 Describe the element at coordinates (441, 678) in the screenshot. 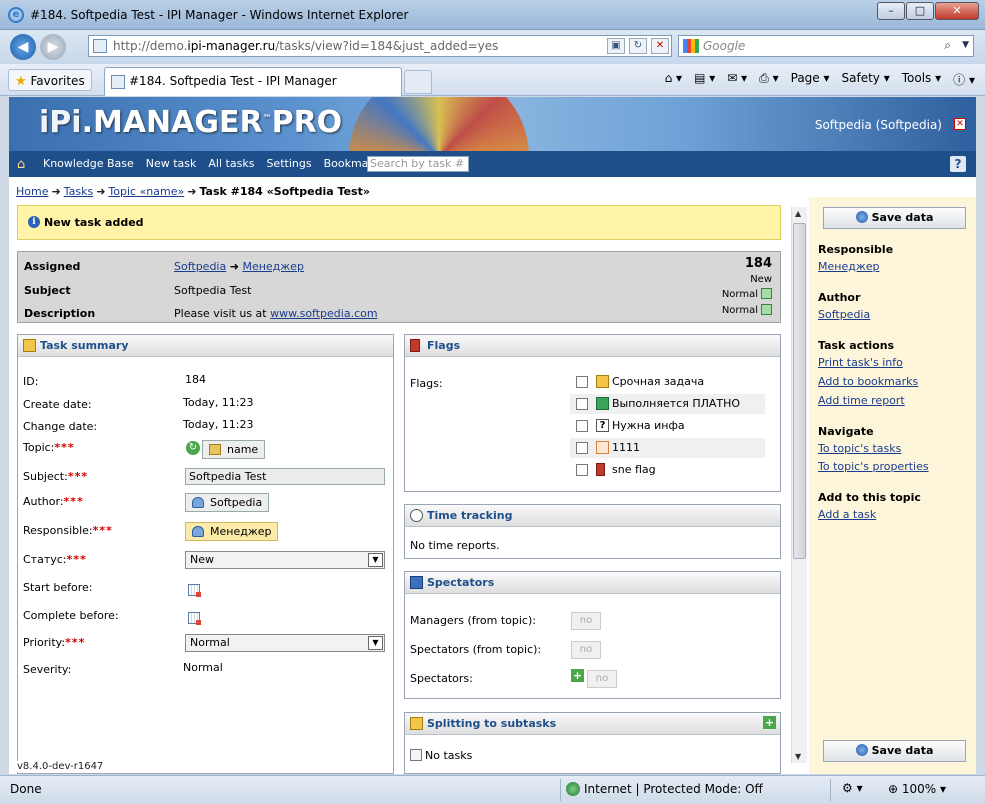

I see `spectators-label: Spectators:` at that location.